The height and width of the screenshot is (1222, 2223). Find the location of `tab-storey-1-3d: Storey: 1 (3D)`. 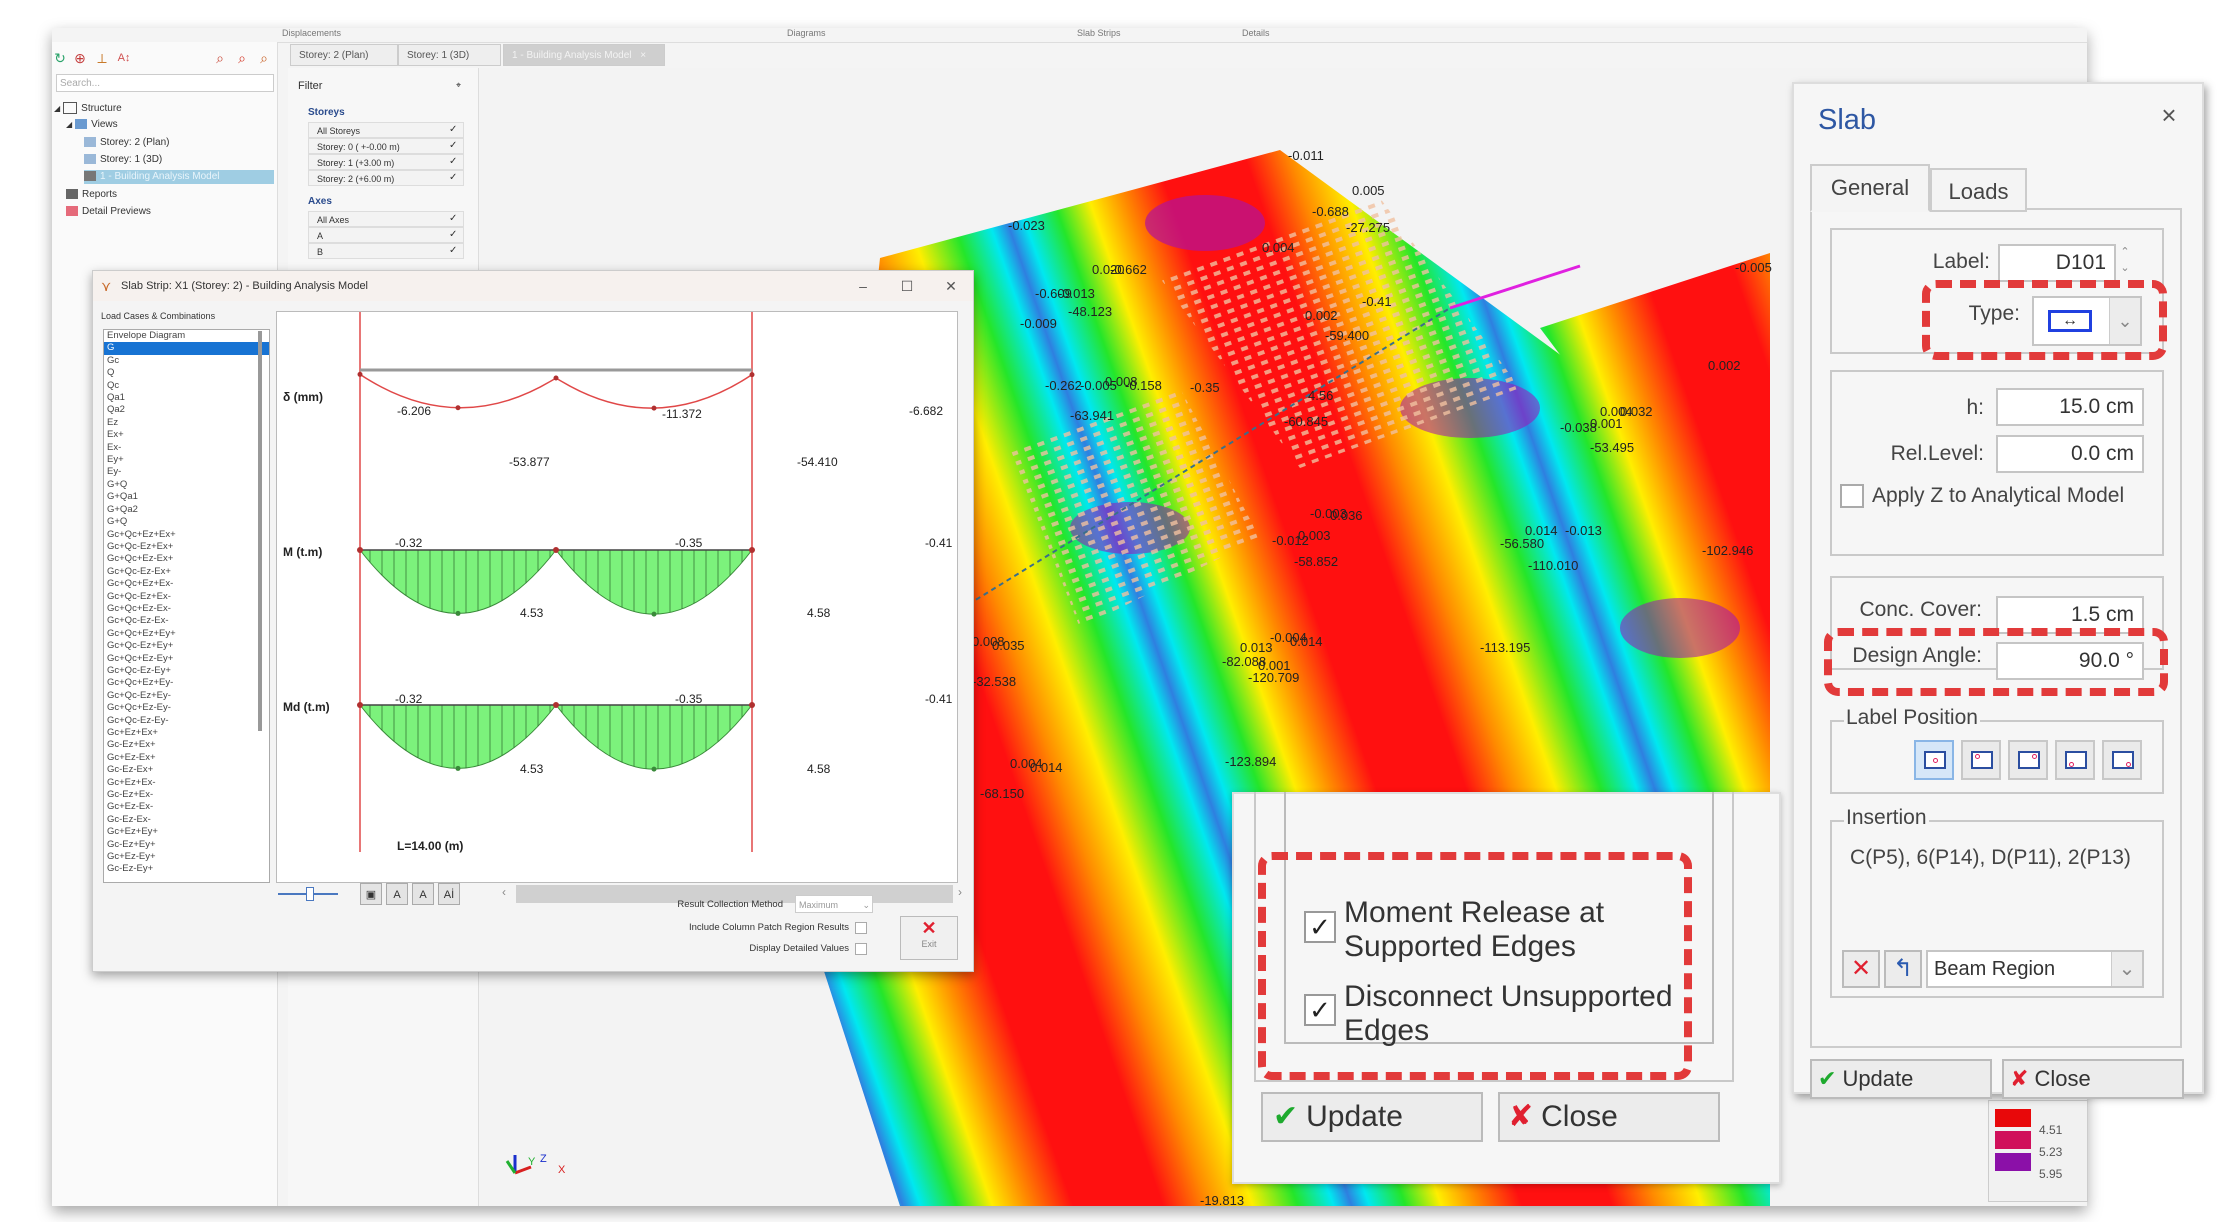

tab-storey-1-3d: Storey: 1 (3D) is located at coordinates (449, 55).